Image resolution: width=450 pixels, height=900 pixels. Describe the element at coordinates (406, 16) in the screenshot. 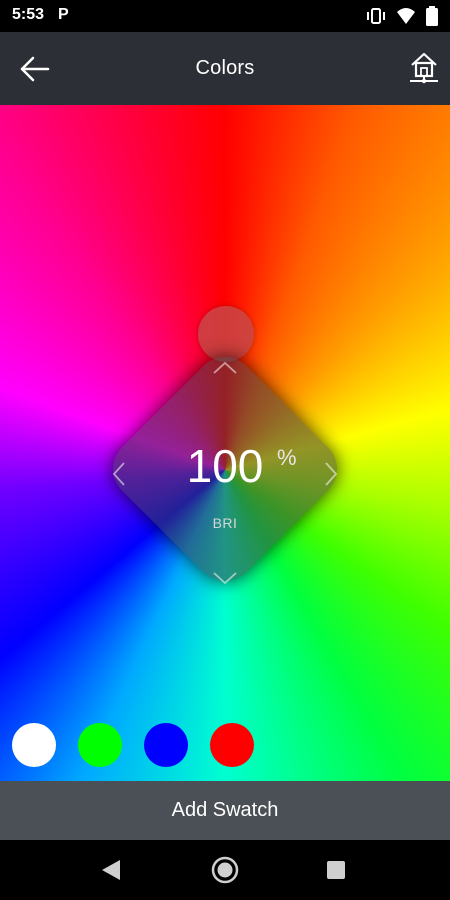

I see `wifi-icon` at that location.